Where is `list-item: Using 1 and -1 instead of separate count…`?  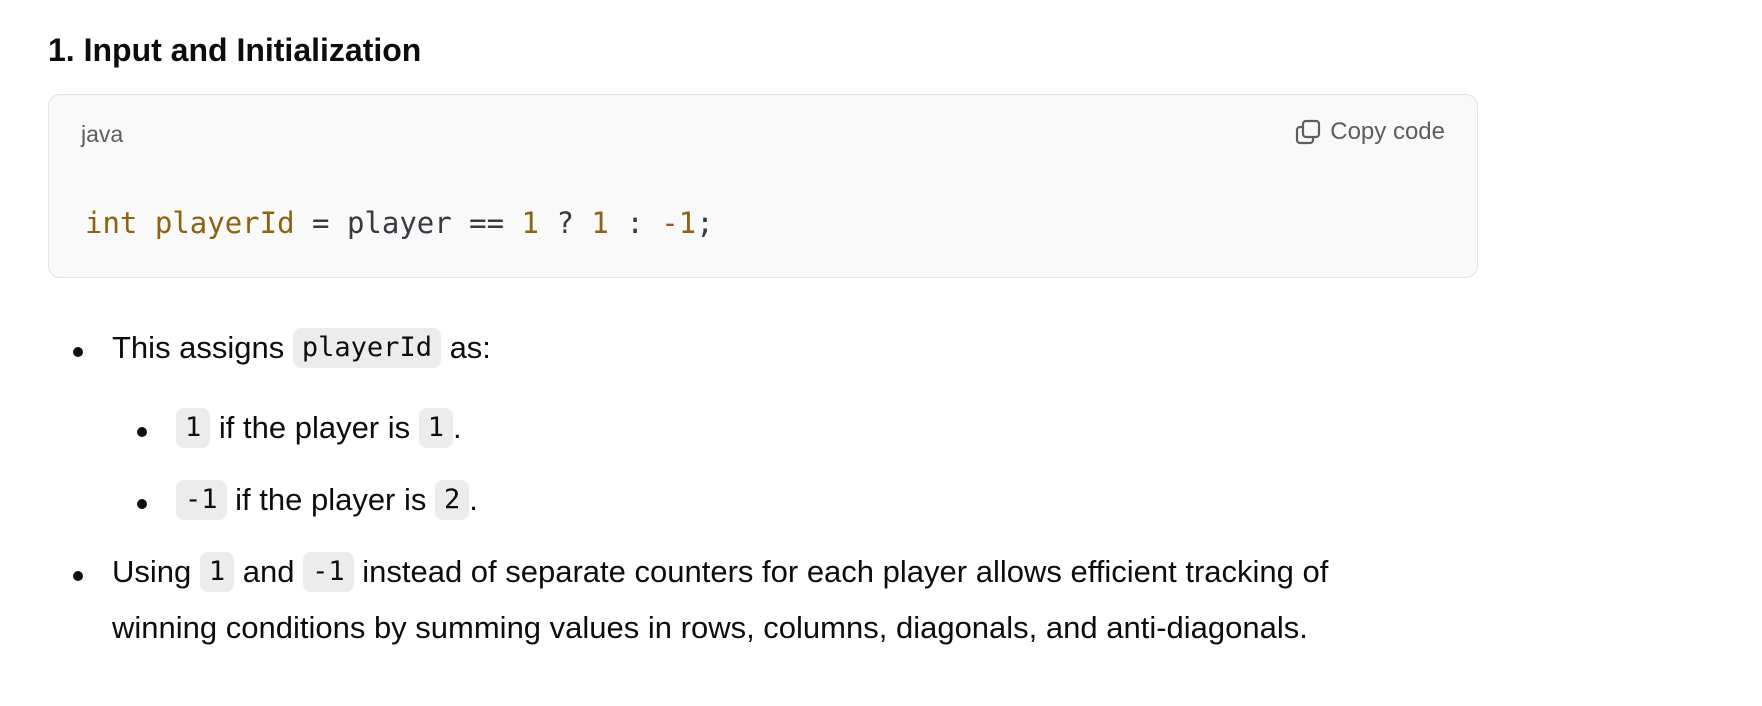 list-item: Using 1 and -1 instead of separate count… is located at coordinates (802, 600).